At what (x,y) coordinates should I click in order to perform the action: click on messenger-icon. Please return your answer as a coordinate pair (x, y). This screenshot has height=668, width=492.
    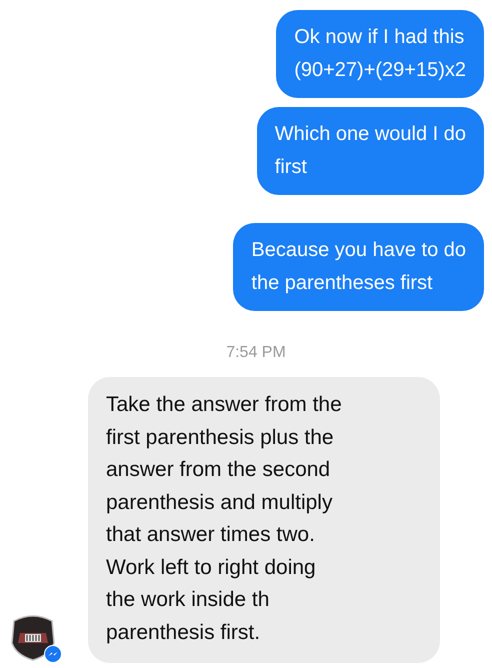
    Looking at the image, I should click on (53, 654).